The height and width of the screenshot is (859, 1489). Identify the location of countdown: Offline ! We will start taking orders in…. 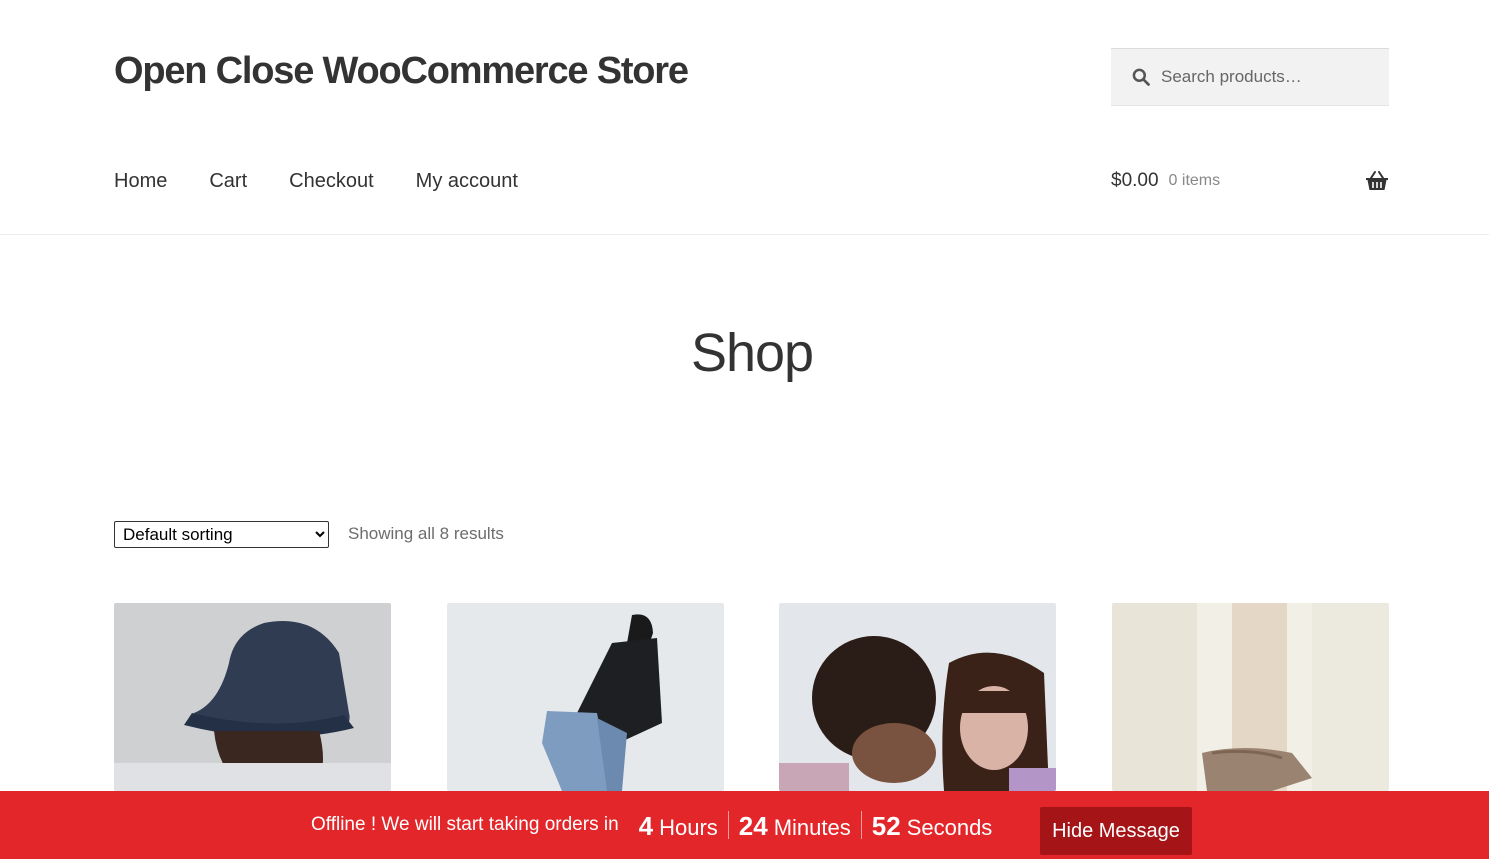
(656, 825).